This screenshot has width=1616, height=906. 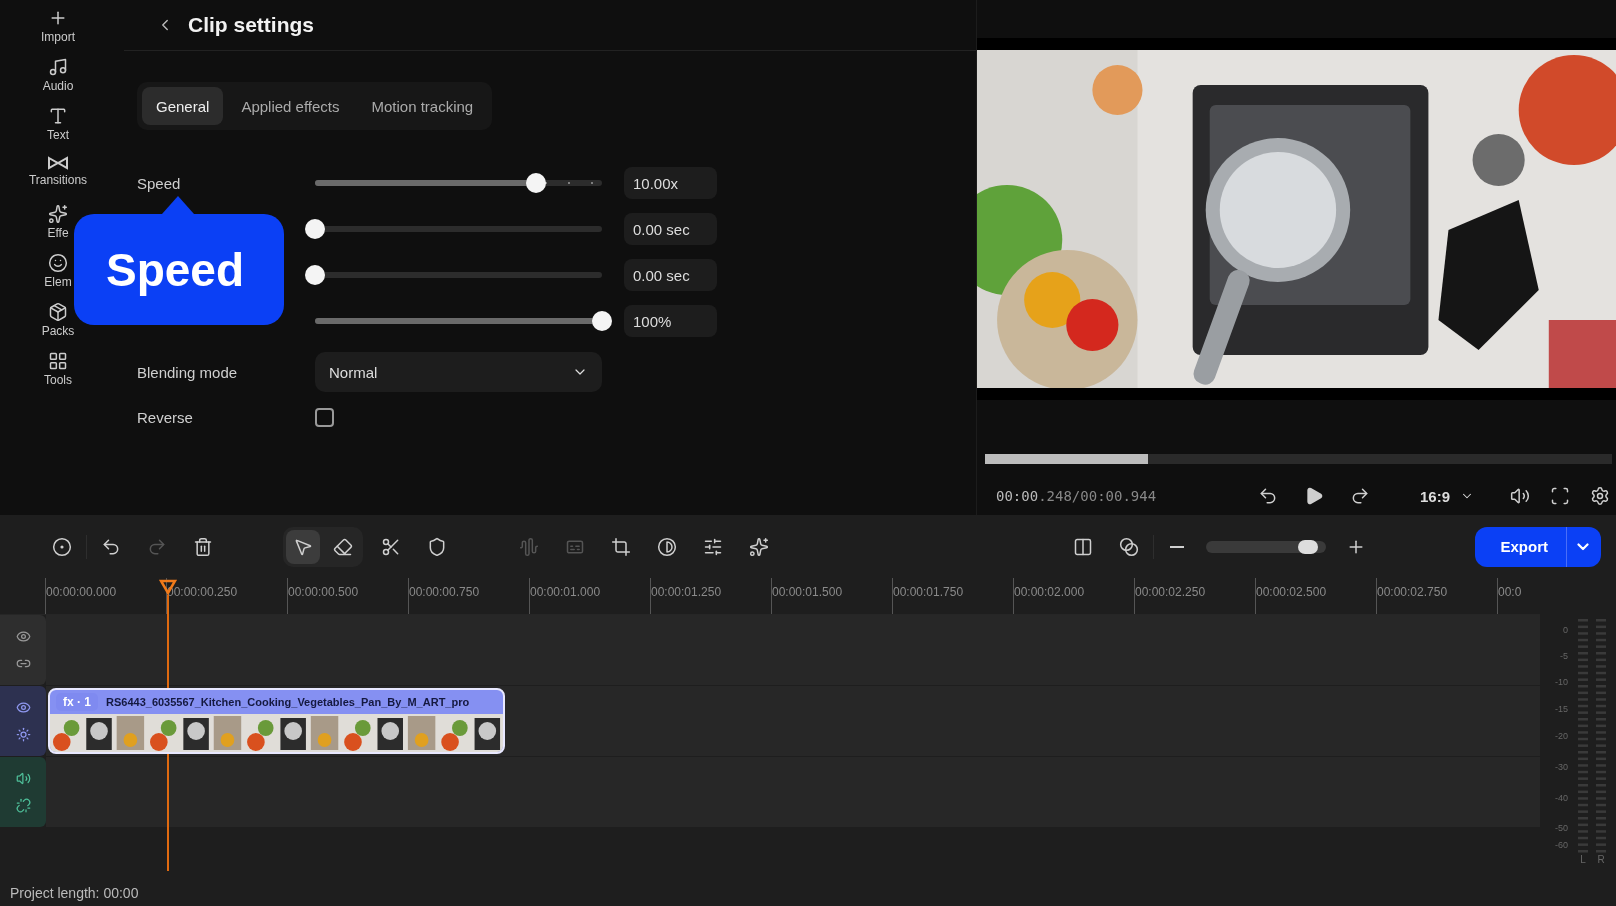 I want to click on sidebar-item: Audio, so click(x=58, y=79).